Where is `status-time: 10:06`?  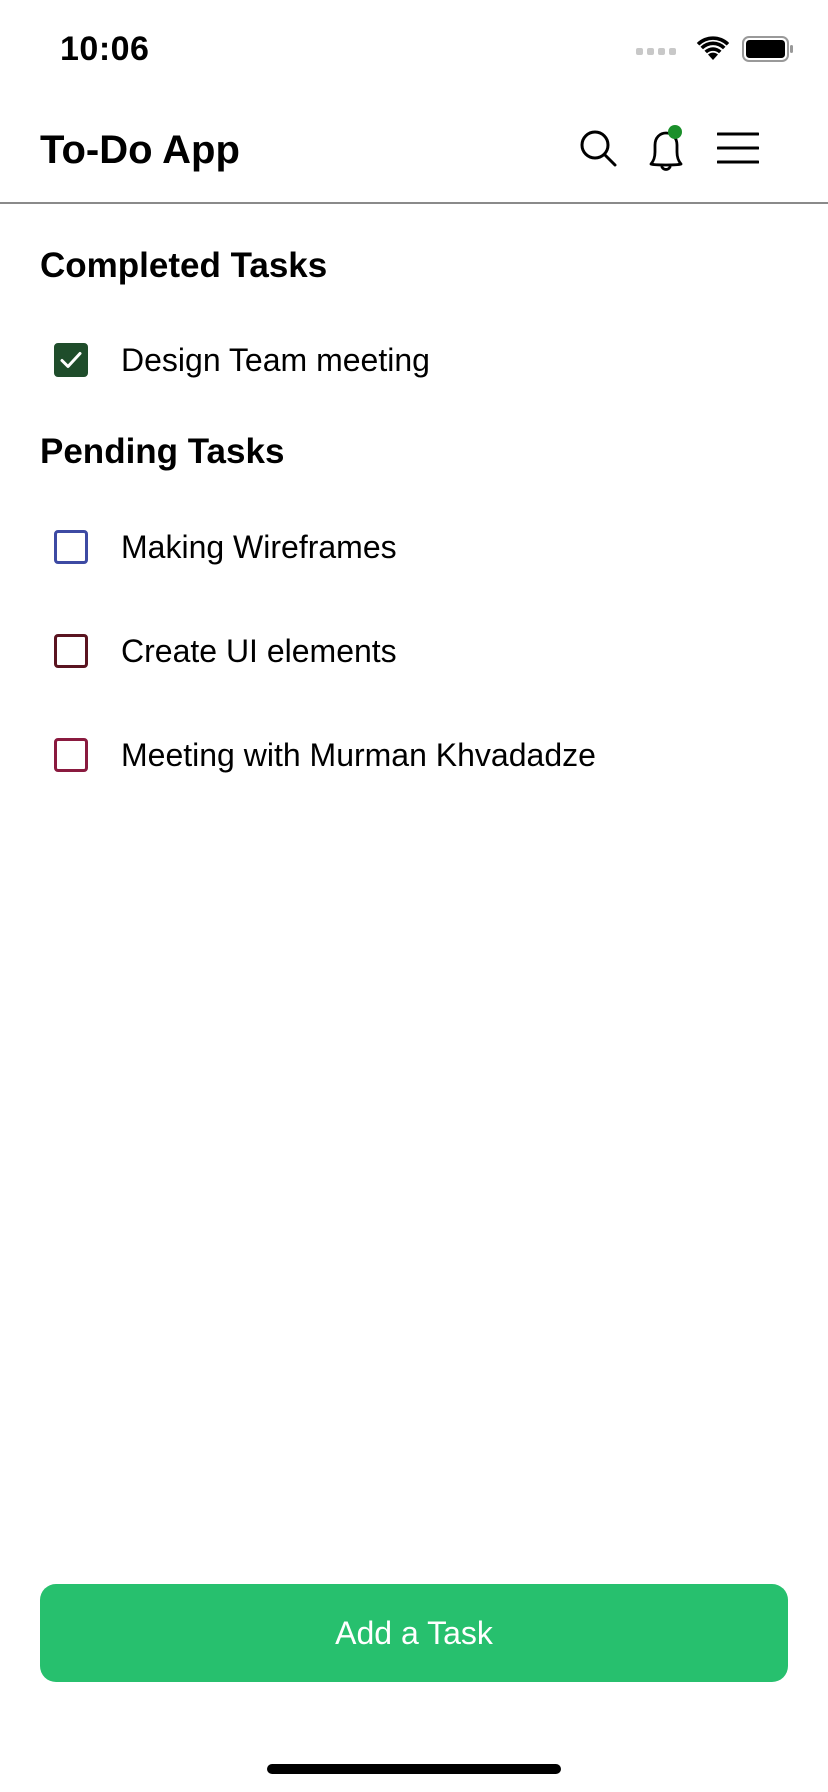 status-time: 10:06 is located at coordinates (105, 49).